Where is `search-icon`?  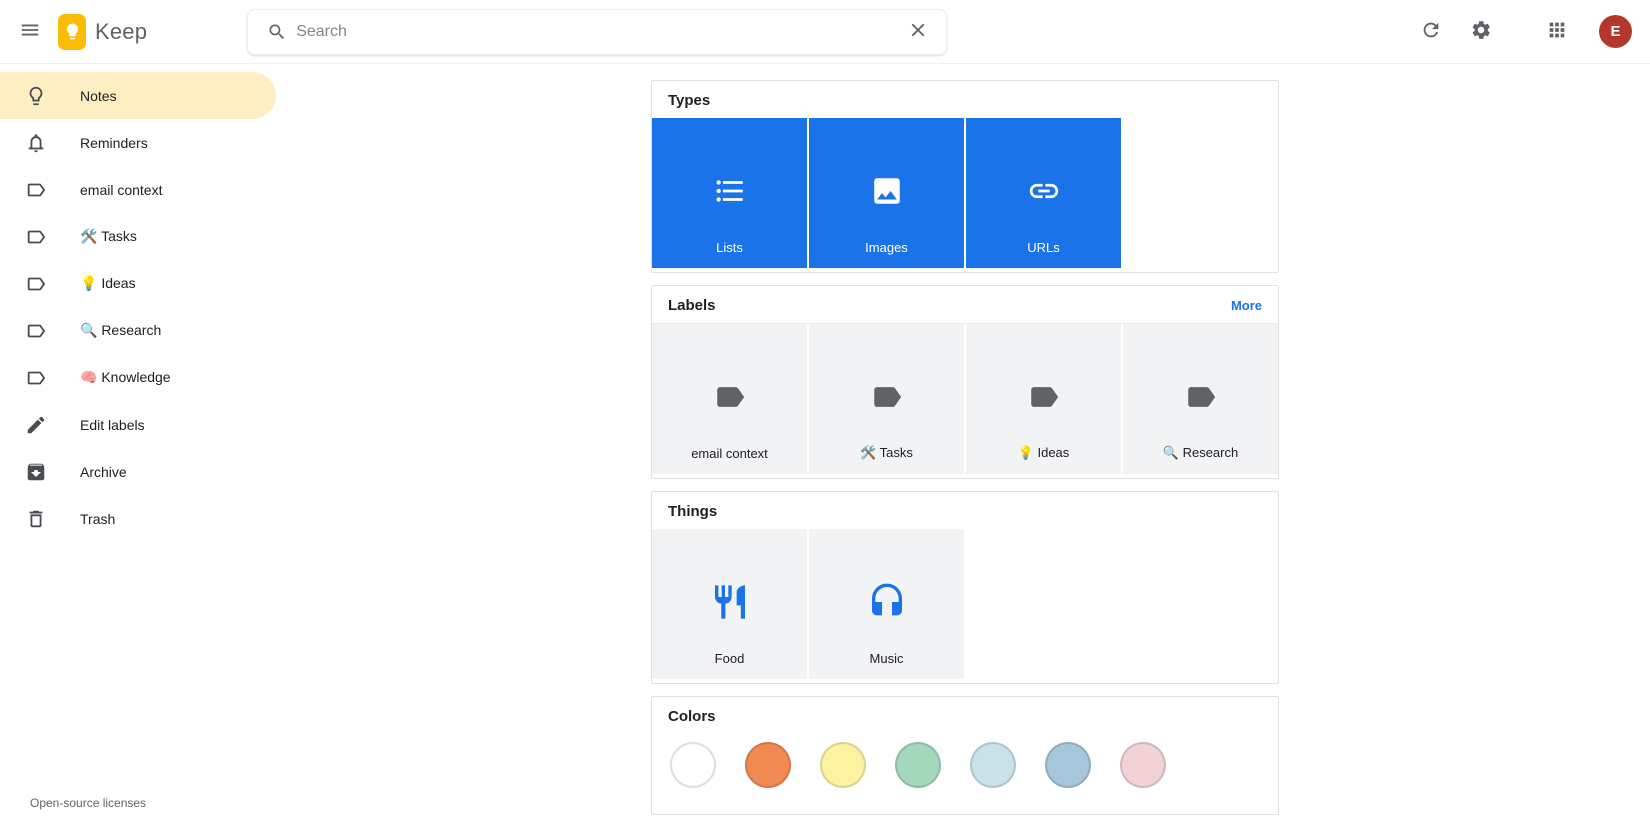 search-icon is located at coordinates (277, 32).